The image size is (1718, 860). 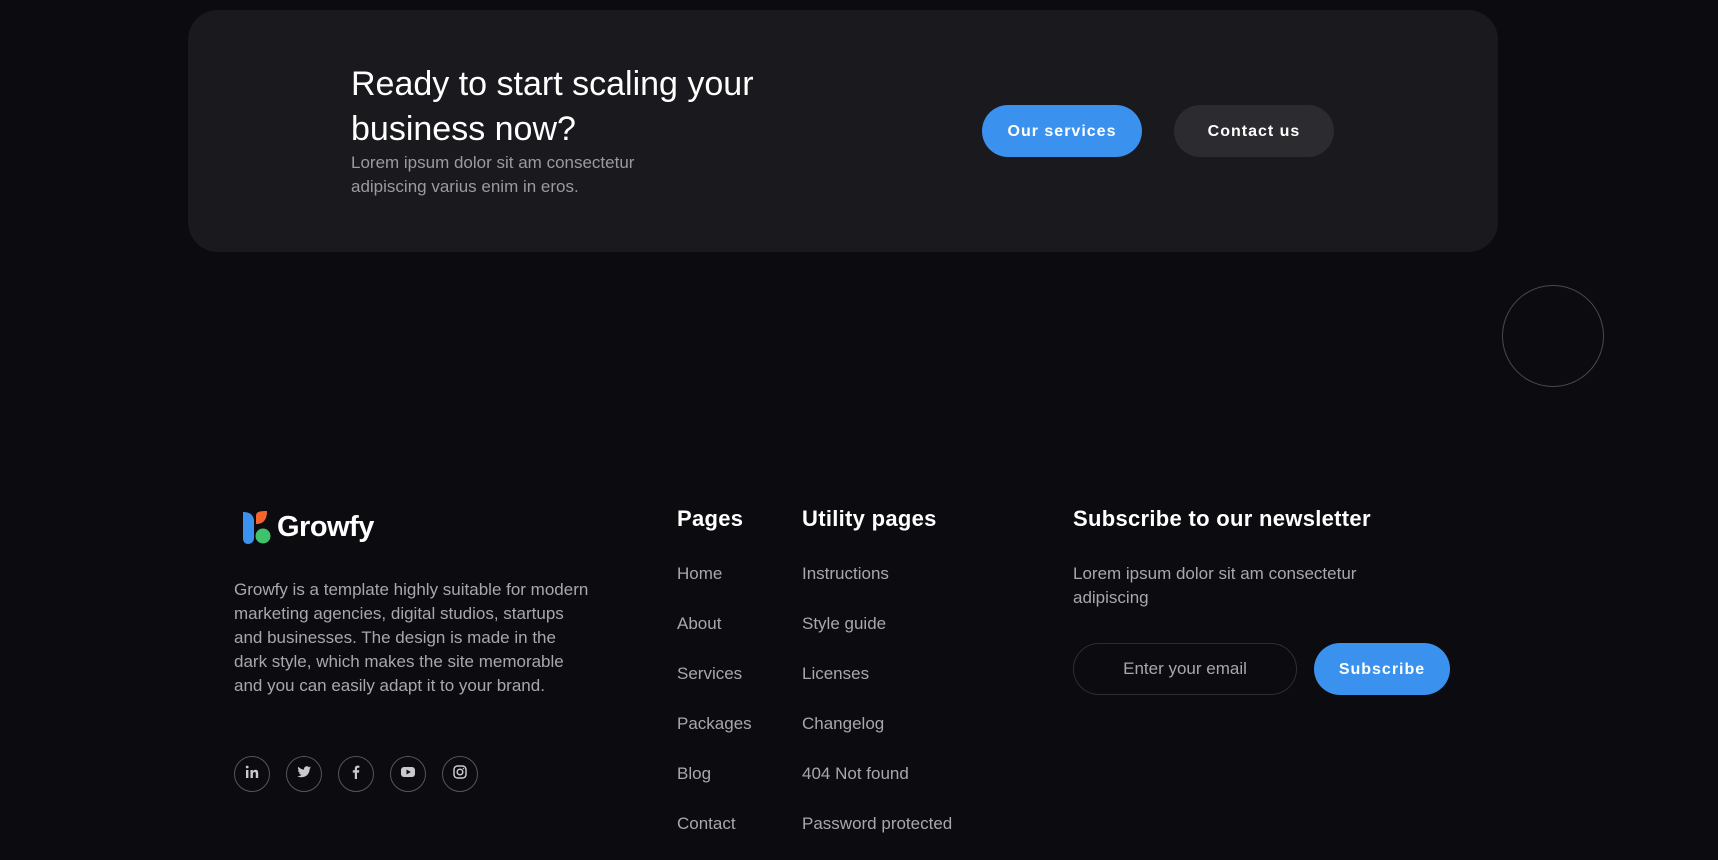 What do you see at coordinates (1553, 336) in the screenshot?
I see `decorative-circle` at bounding box center [1553, 336].